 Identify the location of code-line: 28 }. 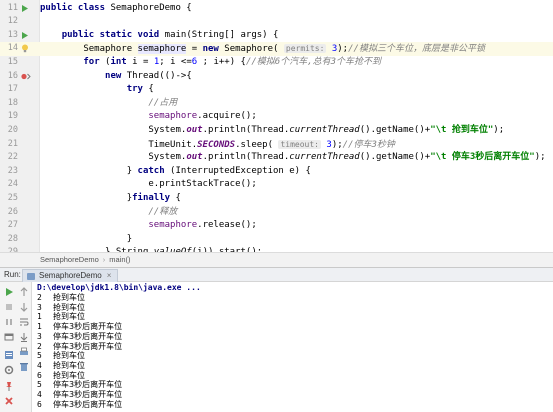
(276, 240).